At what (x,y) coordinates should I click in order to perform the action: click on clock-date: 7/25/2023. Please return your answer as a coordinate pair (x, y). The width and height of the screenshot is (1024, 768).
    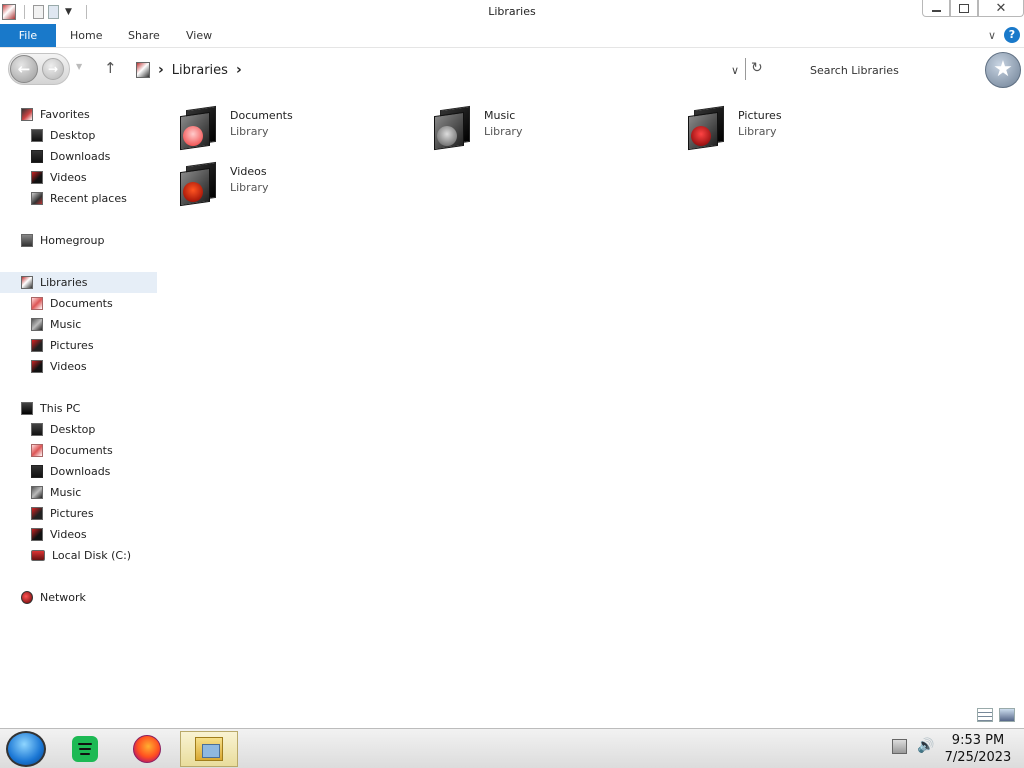
    Looking at the image, I should click on (978, 757).